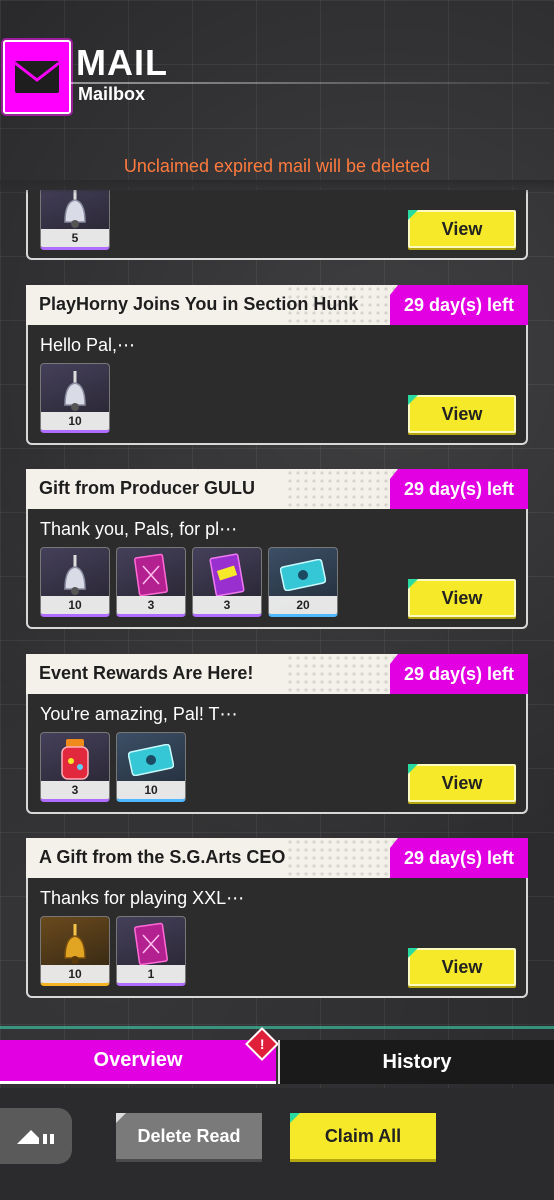 The width and height of the screenshot is (554, 1200). What do you see at coordinates (142, 898) in the screenshot?
I see `mail-message: Thanks for playing XXL⋯` at bounding box center [142, 898].